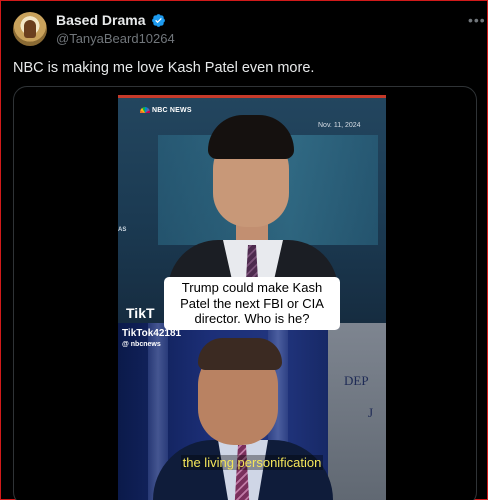 The image size is (488, 500). I want to click on side-text: AS, so click(122, 230).